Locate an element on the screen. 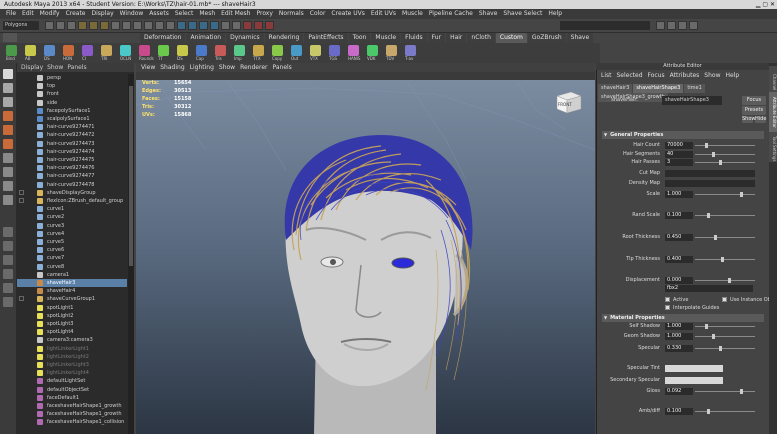 This screenshot has width=777, height=434. outliner-item: shaveDisplayGroup is located at coordinates (72, 193).